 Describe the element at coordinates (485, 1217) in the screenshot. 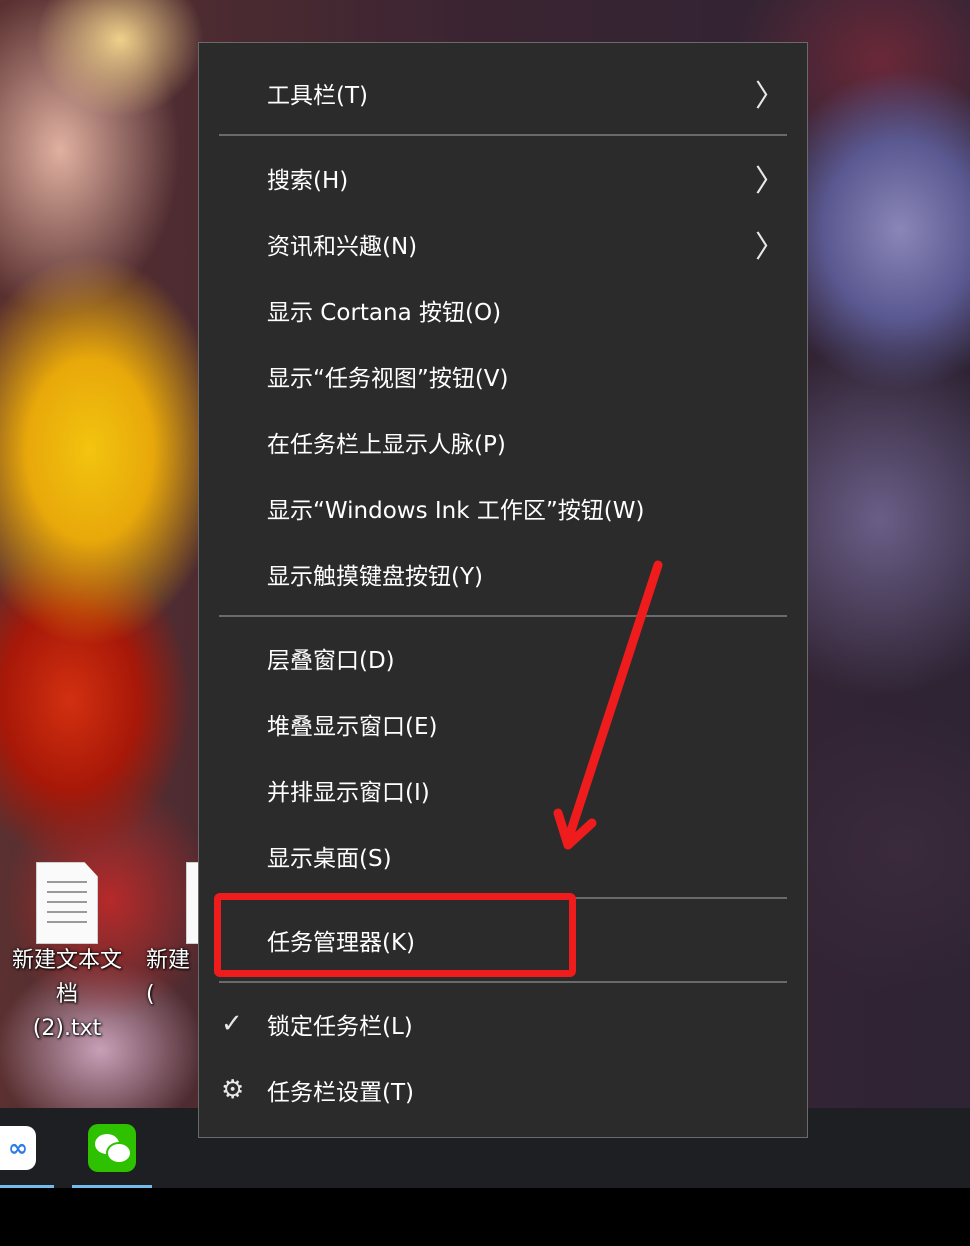

I see `screen-border` at that location.